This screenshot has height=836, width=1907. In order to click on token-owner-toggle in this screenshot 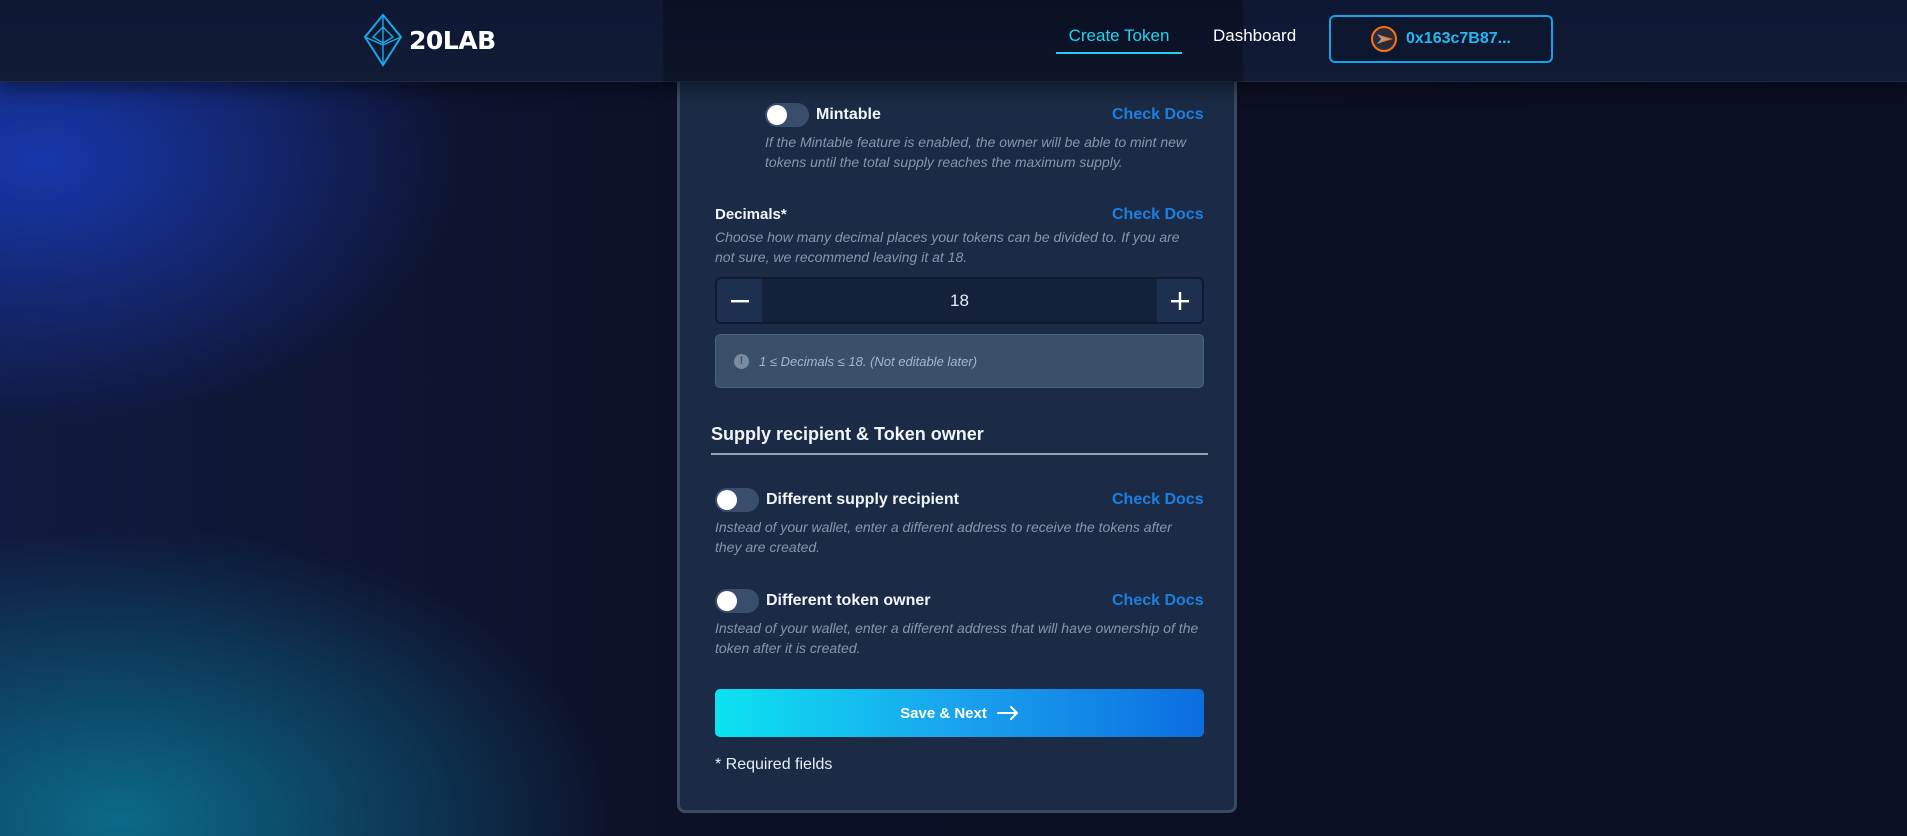, I will do `click(737, 601)`.